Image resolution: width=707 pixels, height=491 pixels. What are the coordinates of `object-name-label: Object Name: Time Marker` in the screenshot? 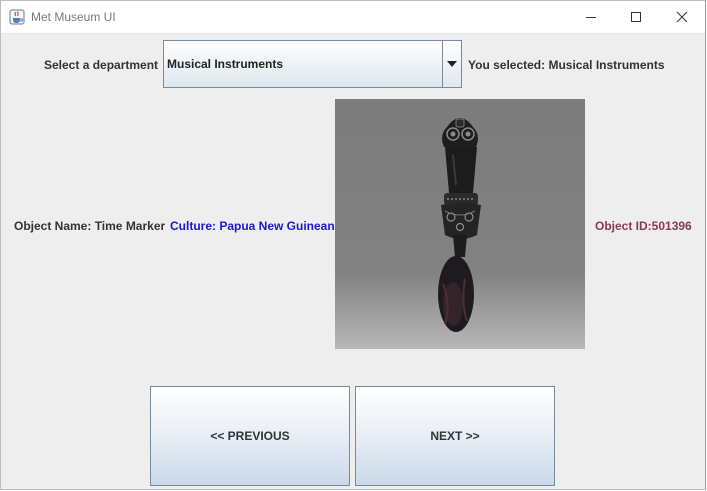 It's located at (90, 226).